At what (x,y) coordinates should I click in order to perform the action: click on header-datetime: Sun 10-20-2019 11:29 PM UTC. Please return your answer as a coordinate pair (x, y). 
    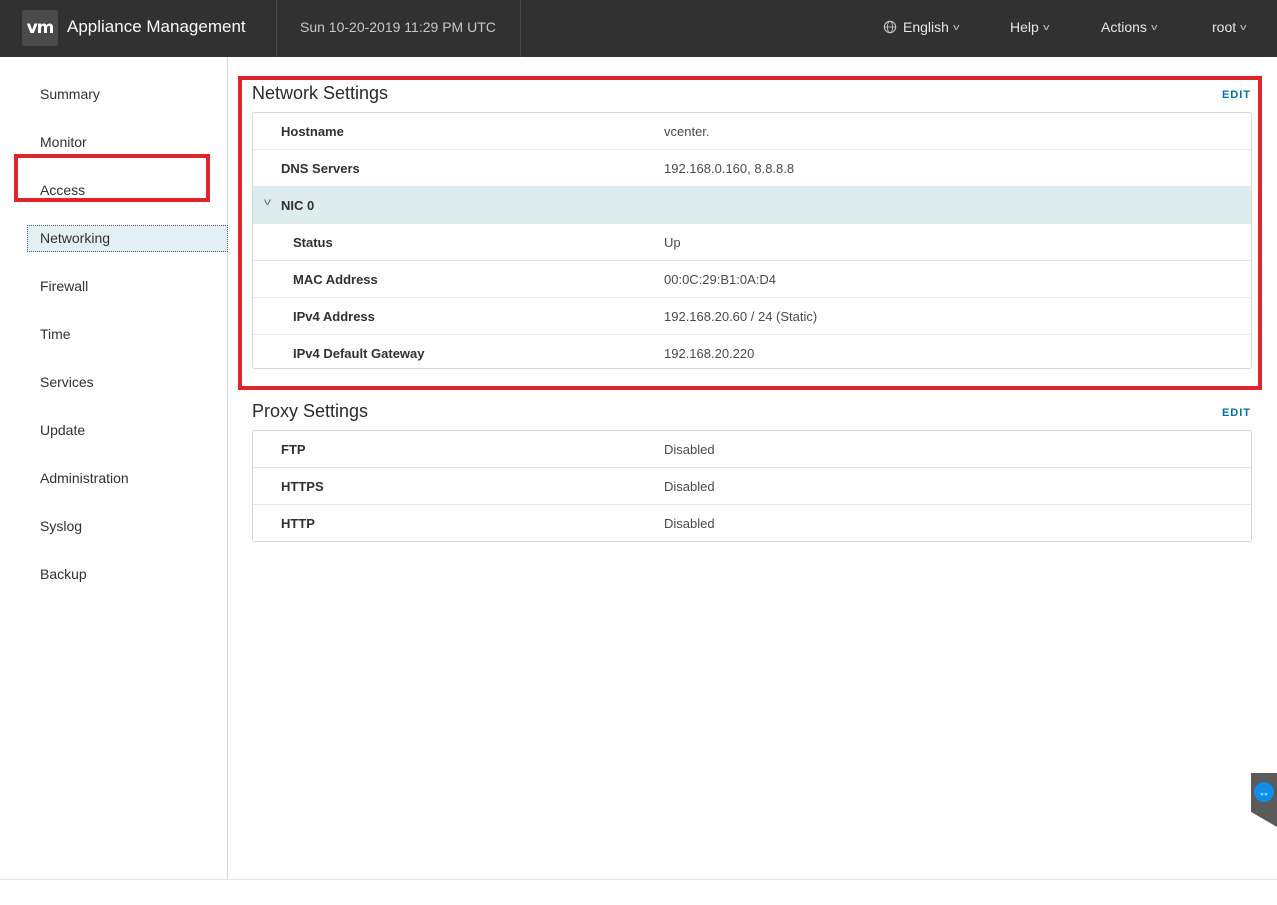
    Looking at the image, I should click on (398, 27).